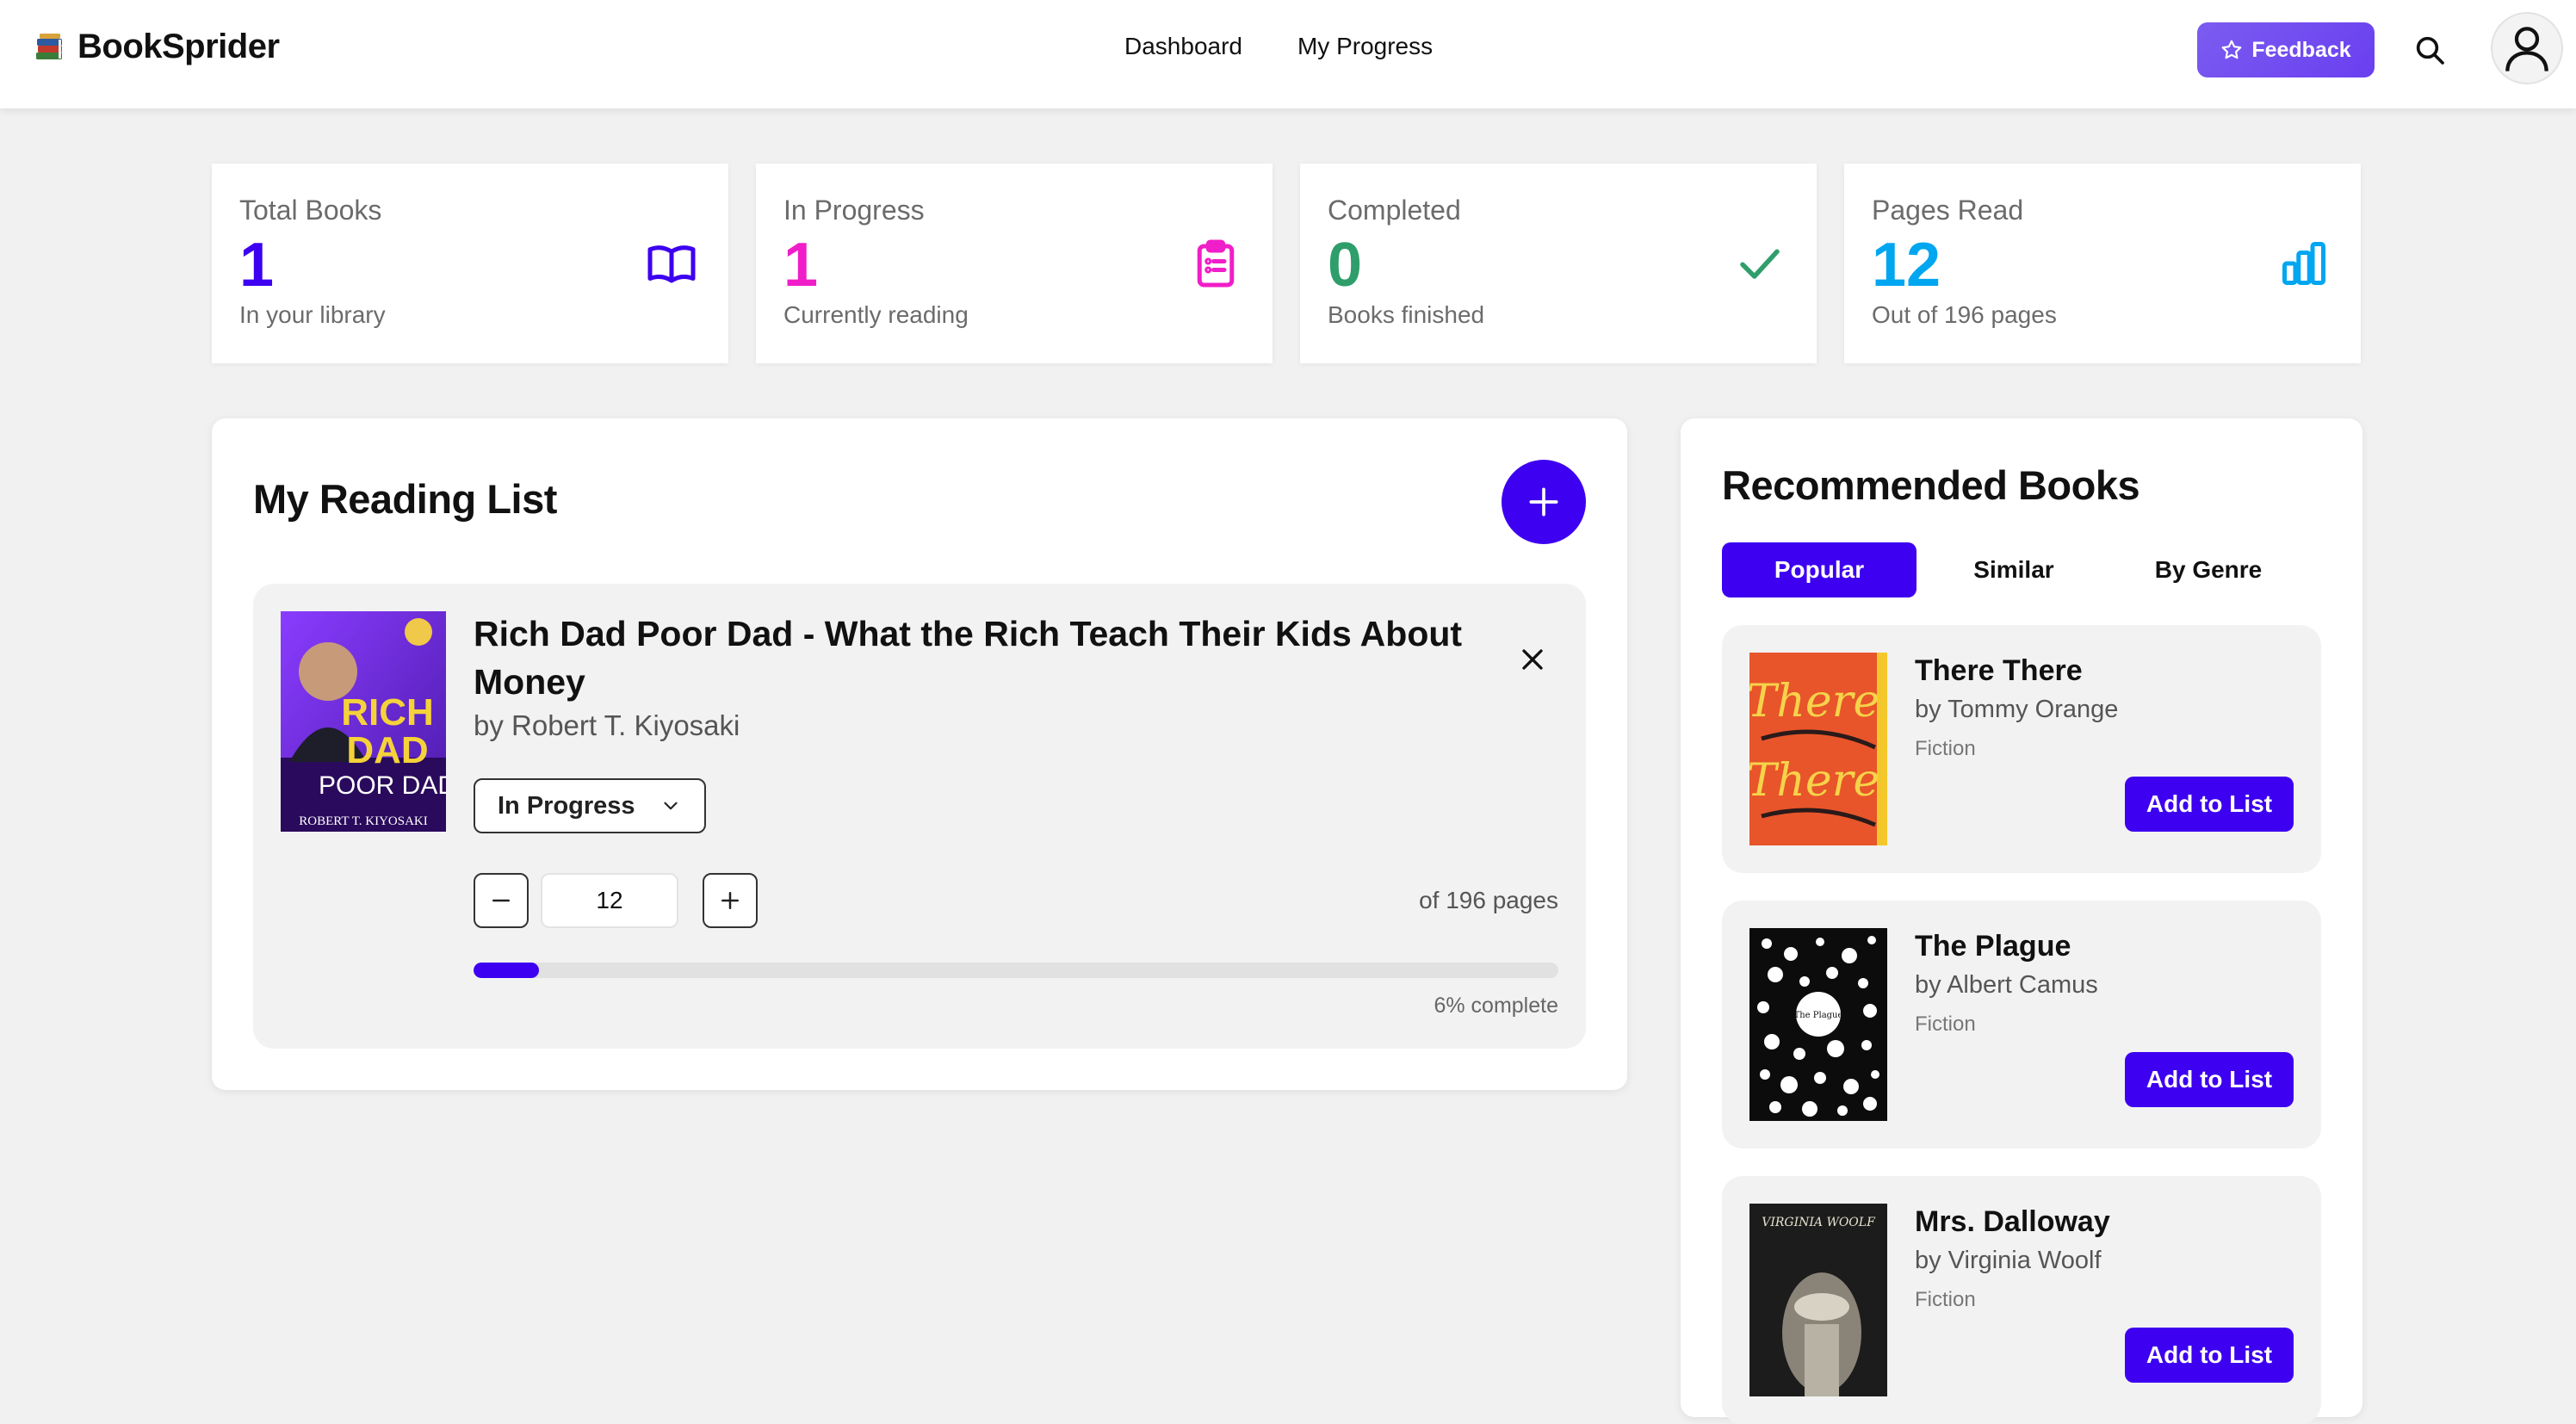 The image size is (2576, 1424). What do you see at coordinates (312, 314) in the screenshot?
I see `stat-sub: In your library` at bounding box center [312, 314].